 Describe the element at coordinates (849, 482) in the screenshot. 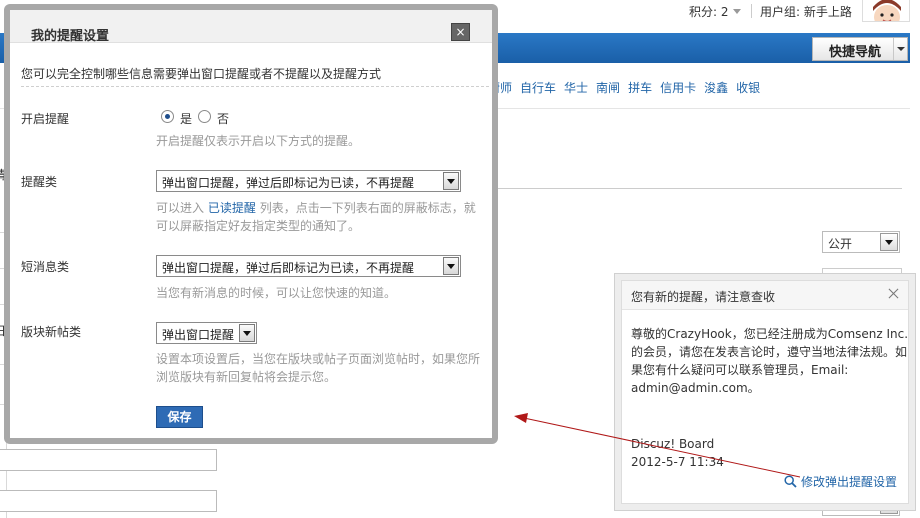

I see `edit-popup-settings-label: 修改弹出提醒设置` at that location.